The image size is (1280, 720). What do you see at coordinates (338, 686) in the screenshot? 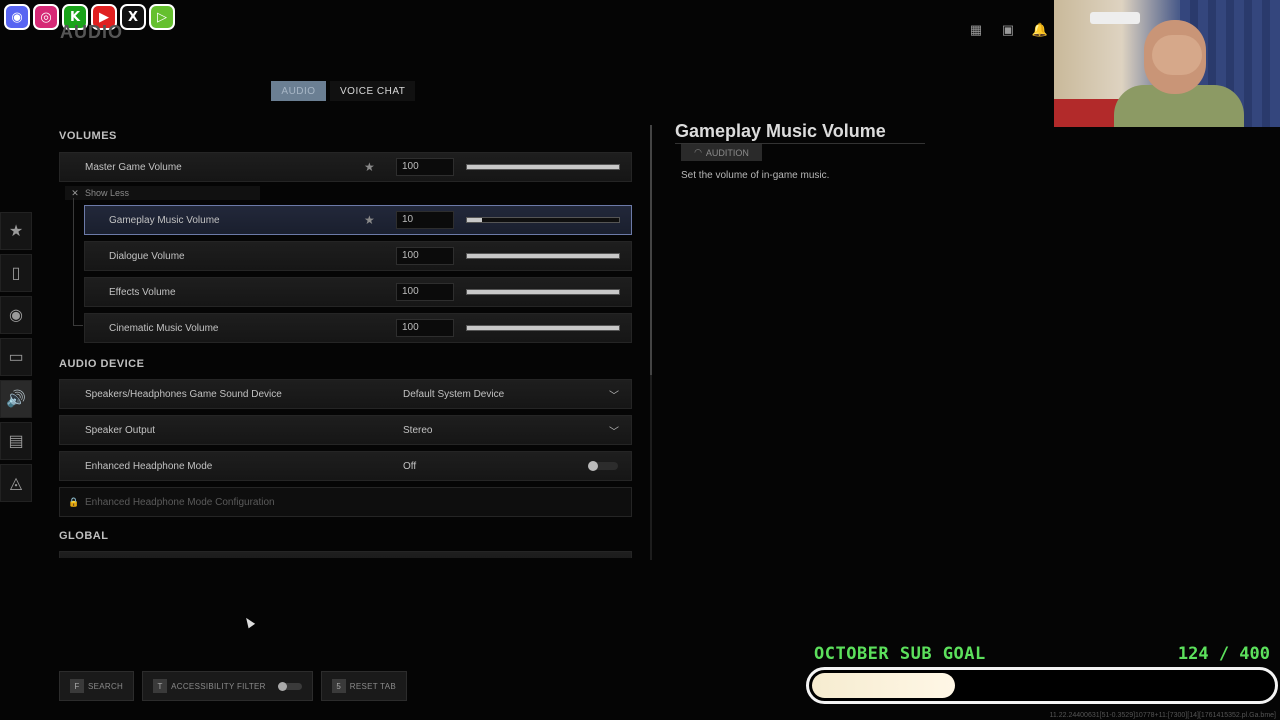
I see `key-hint: 5` at bounding box center [338, 686].